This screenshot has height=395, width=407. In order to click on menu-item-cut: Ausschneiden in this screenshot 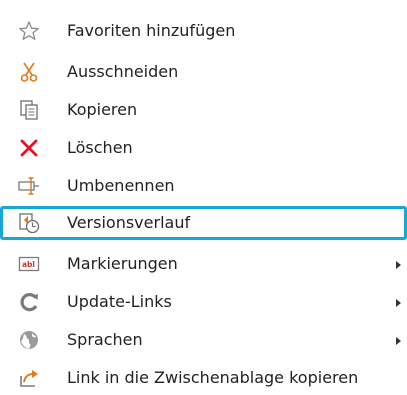, I will do `click(203, 72)`.